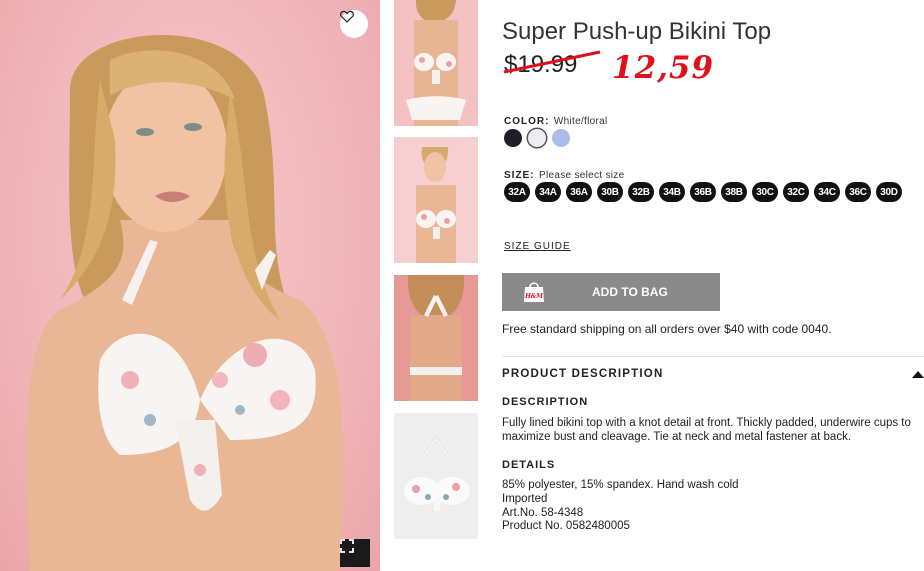  Describe the element at coordinates (436, 476) in the screenshot. I see `thumbnail-flat` at that location.